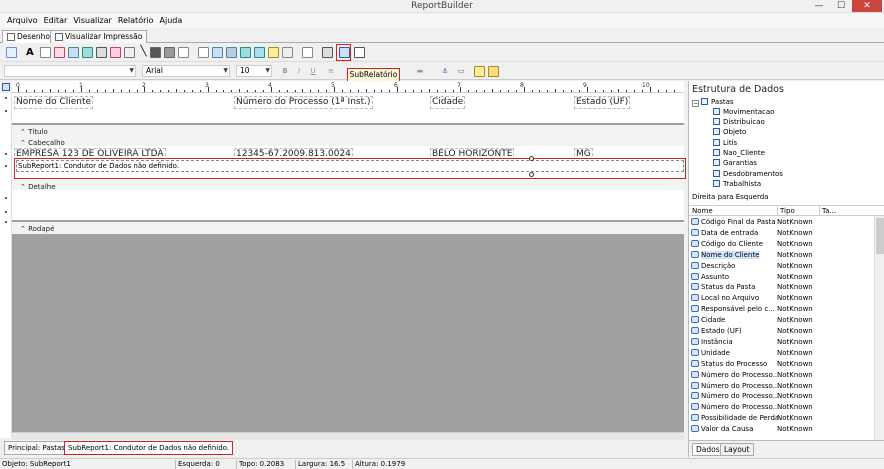 The width and height of the screenshot is (884, 469). What do you see at coordinates (171, 20) in the screenshot?
I see `menu-ajuda: Ajuda` at bounding box center [171, 20].